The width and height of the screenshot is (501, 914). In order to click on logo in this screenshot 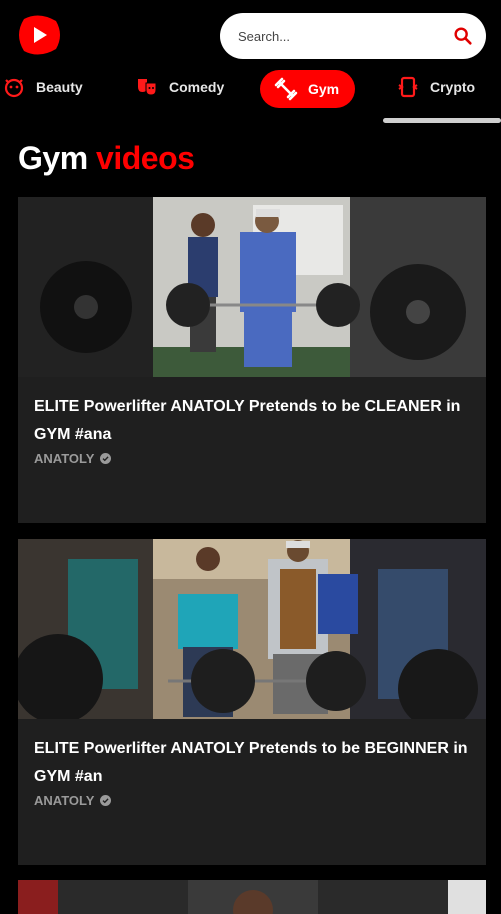, I will do `click(39, 35)`.